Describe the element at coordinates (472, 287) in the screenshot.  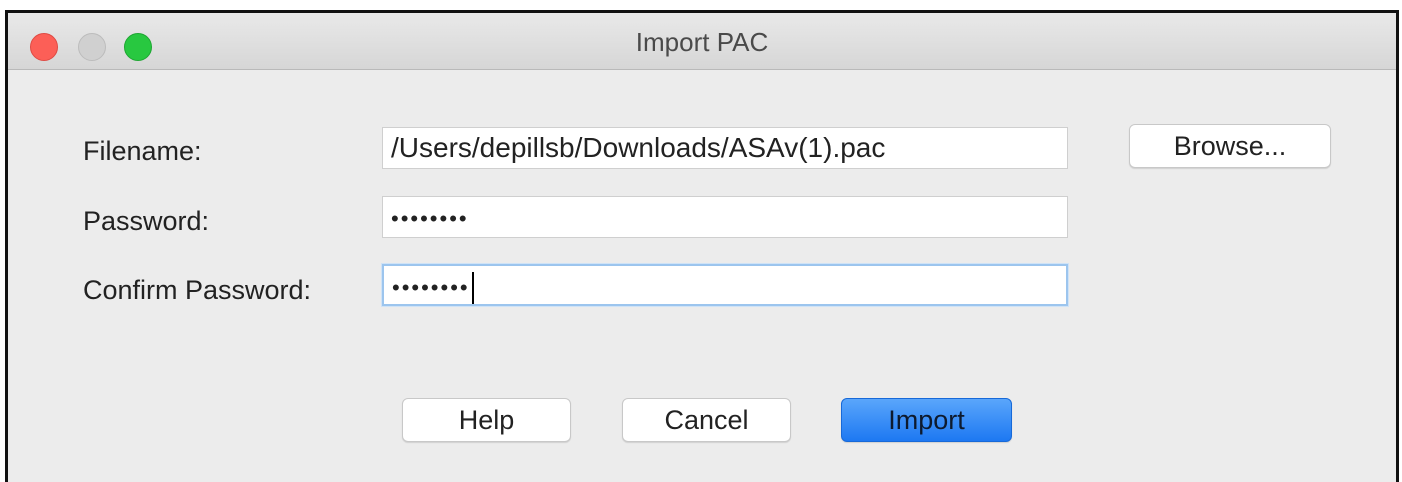
I see `text-caret` at that location.